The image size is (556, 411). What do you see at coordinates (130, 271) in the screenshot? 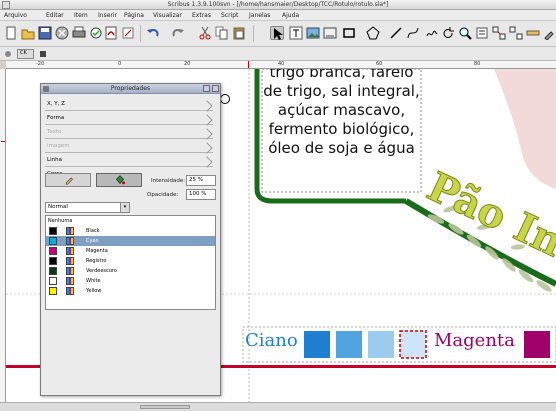
I see `color-item-verdeescuro: Verdeescuro` at bounding box center [130, 271].